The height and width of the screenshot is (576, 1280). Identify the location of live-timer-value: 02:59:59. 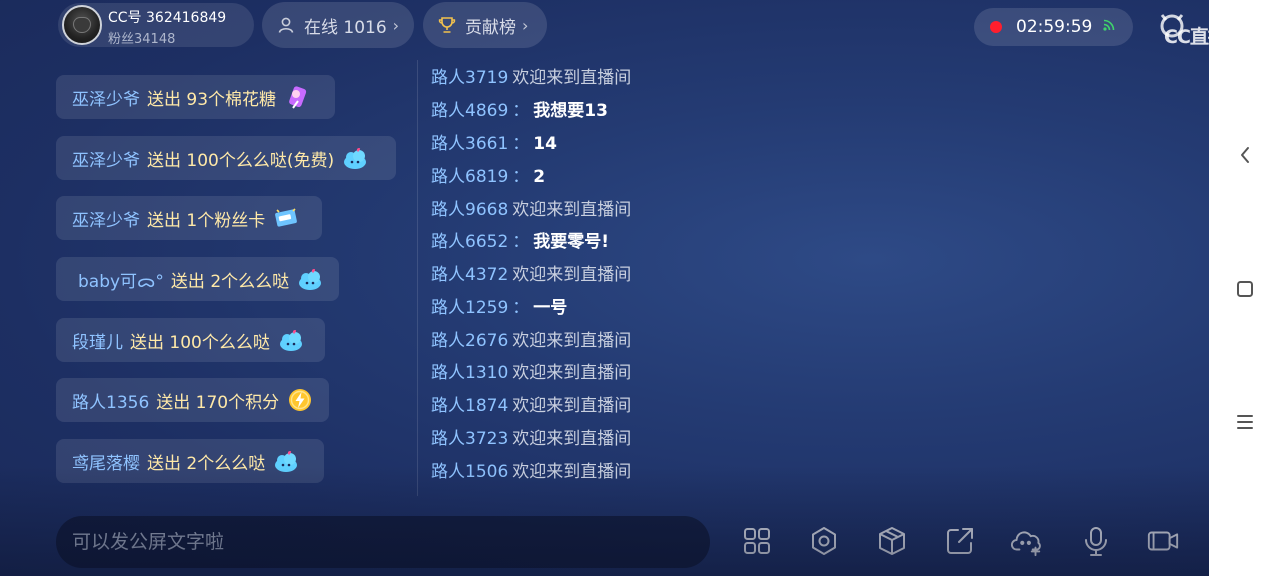
(1054, 27).